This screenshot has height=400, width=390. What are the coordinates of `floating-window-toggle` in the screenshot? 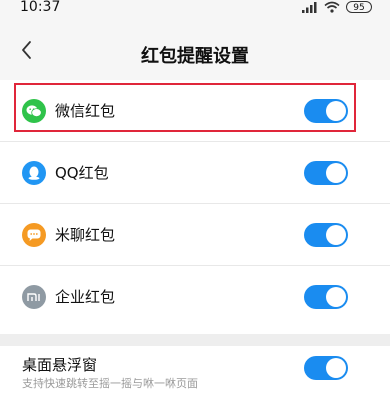 It's located at (326, 368).